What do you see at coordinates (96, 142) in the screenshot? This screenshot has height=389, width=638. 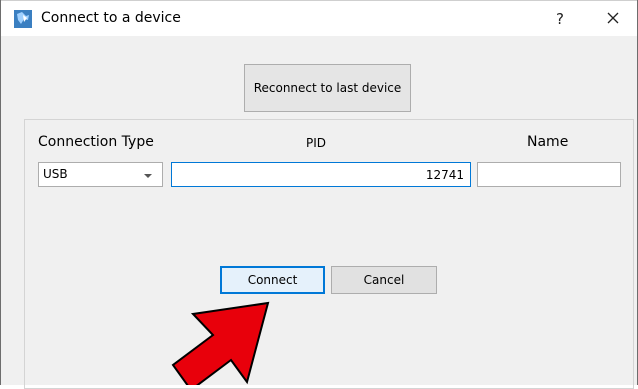 I see `connection-type-label: Connection Type` at bounding box center [96, 142].